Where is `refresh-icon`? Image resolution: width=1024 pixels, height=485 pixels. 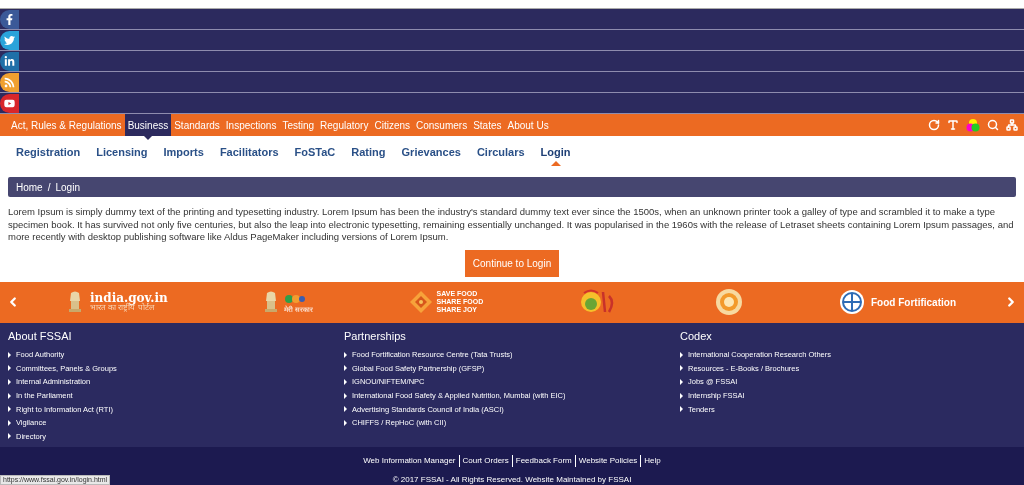 refresh-icon is located at coordinates (934, 125).